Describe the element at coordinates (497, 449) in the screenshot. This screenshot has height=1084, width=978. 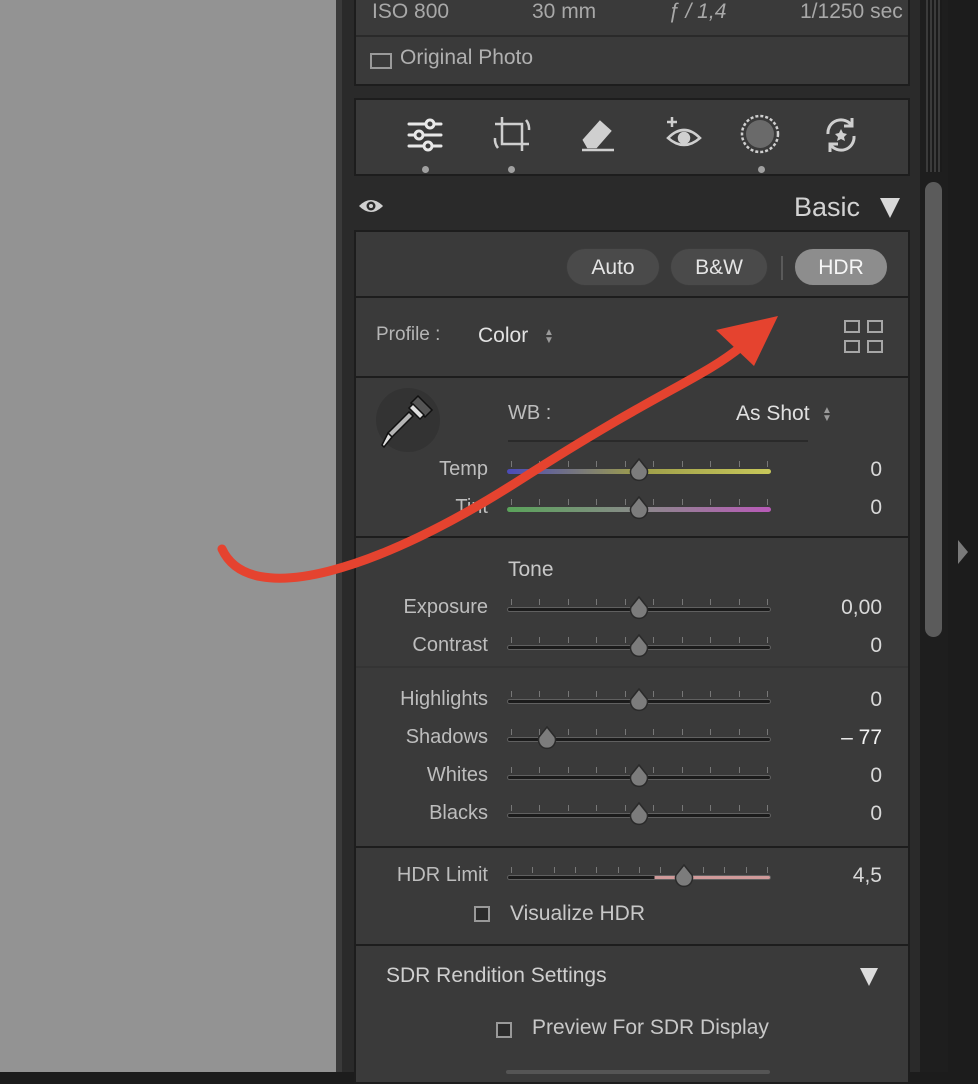
I see `annotation-arrow` at that location.